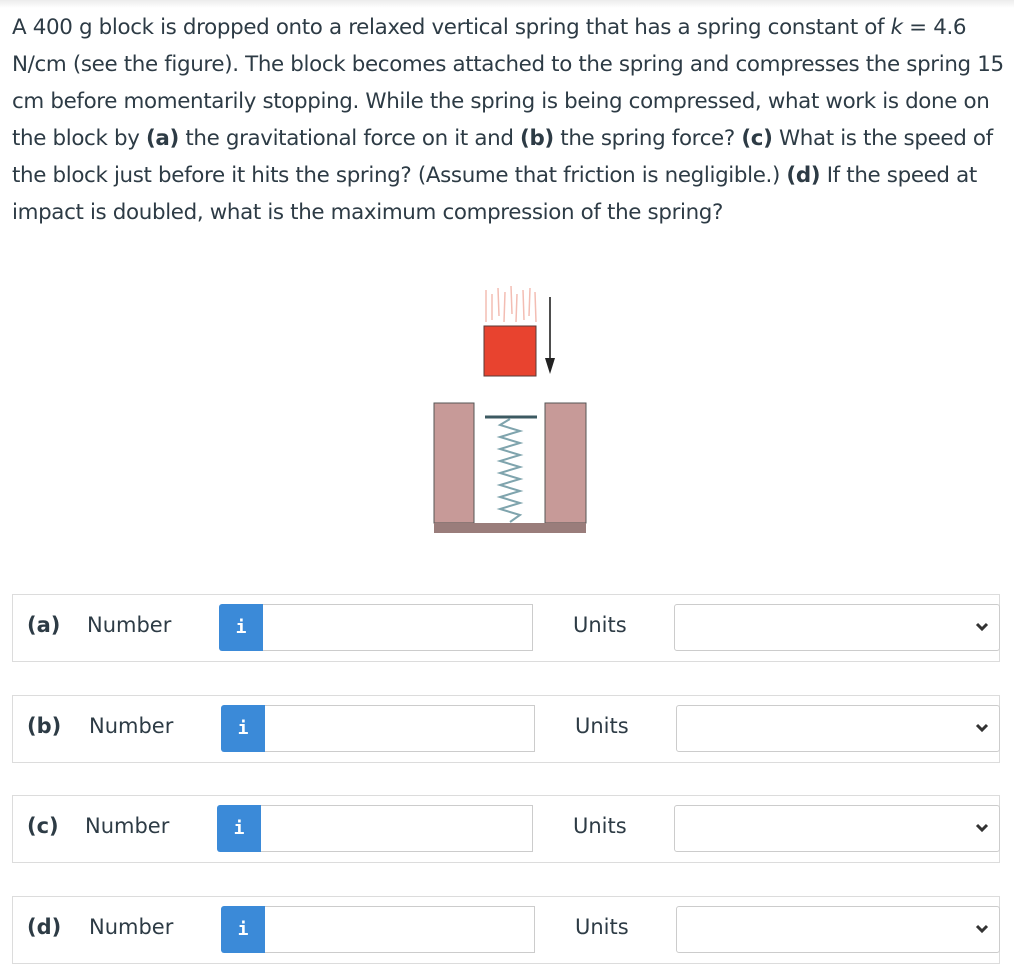 The height and width of the screenshot is (976, 1014). I want to click on part-label: (a), so click(44, 625).